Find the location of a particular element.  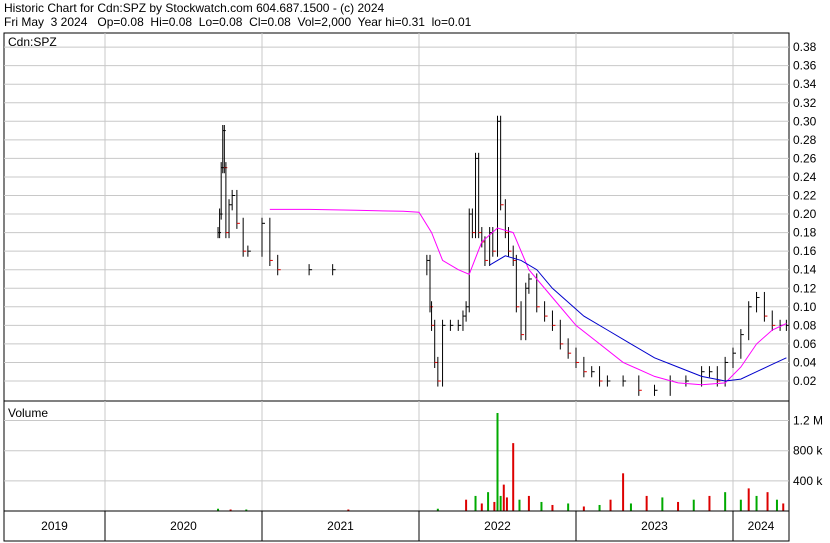

price-tick-label: 0.16 is located at coordinates (805, 251).